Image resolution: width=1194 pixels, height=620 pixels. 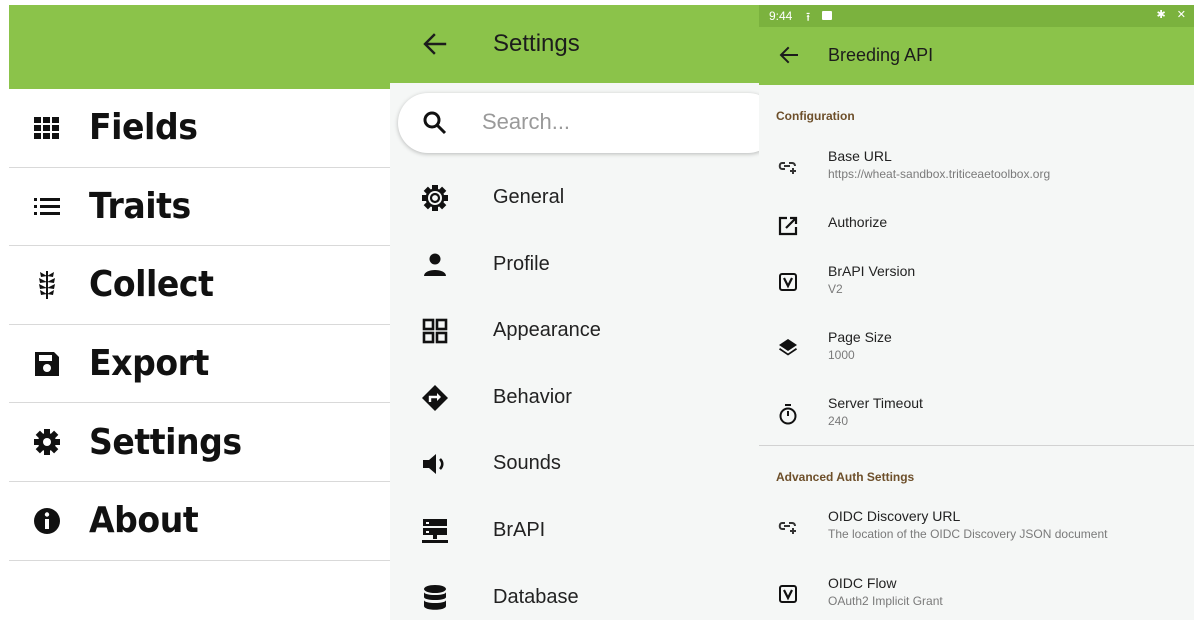 I want to click on pref-title: Server Timeout, so click(x=875, y=403).